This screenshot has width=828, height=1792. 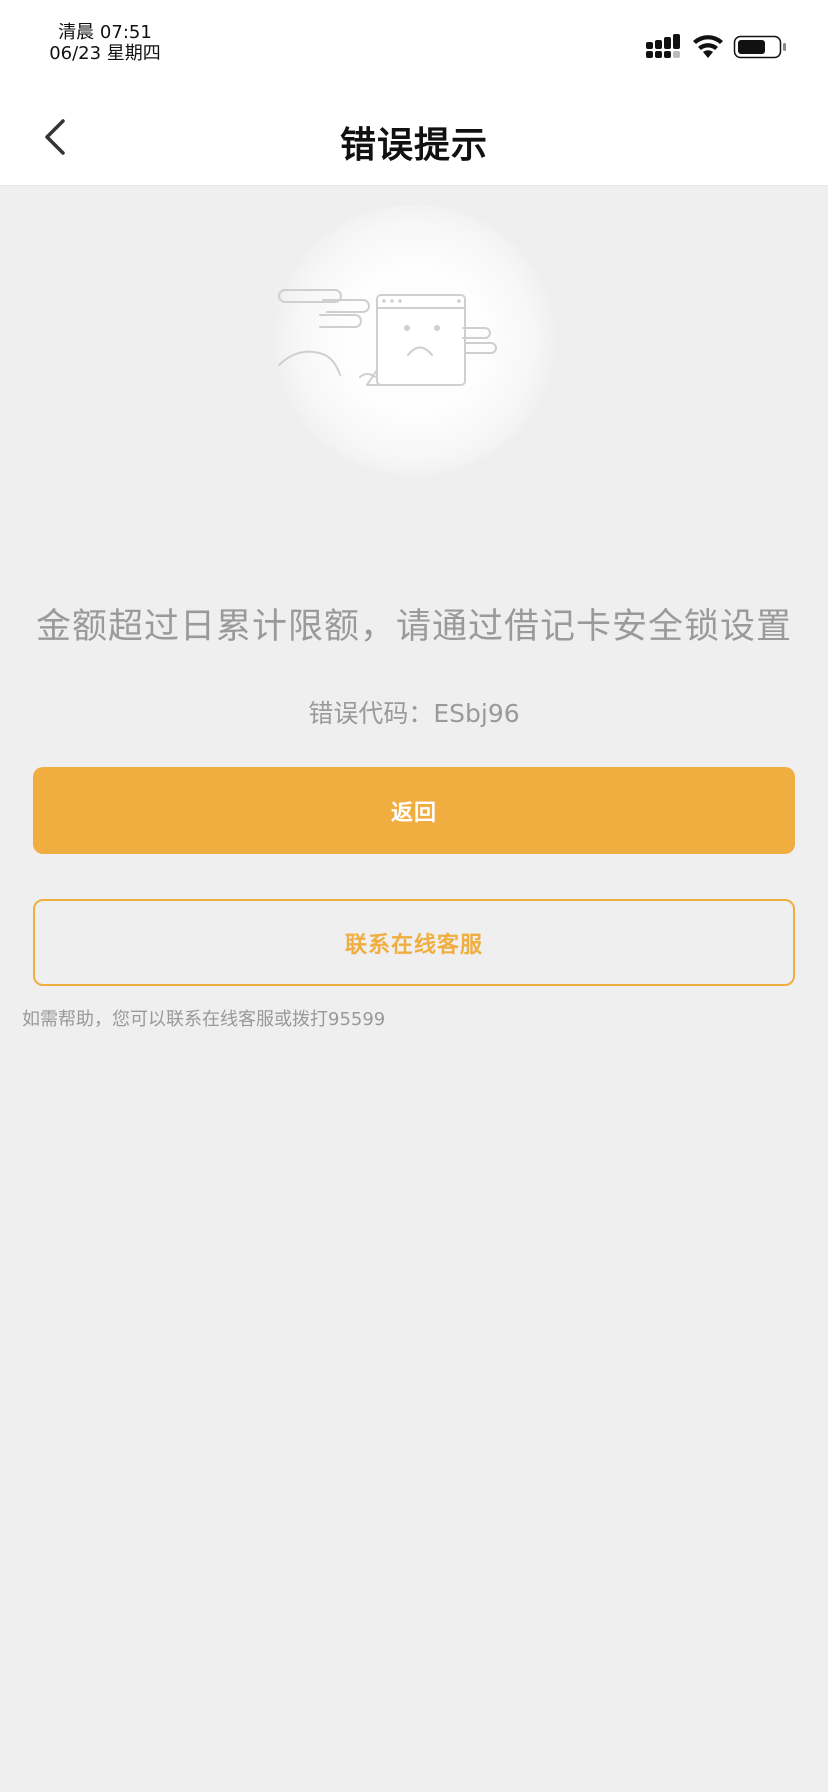 I want to click on error-illustration, so click(x=415, y=340).